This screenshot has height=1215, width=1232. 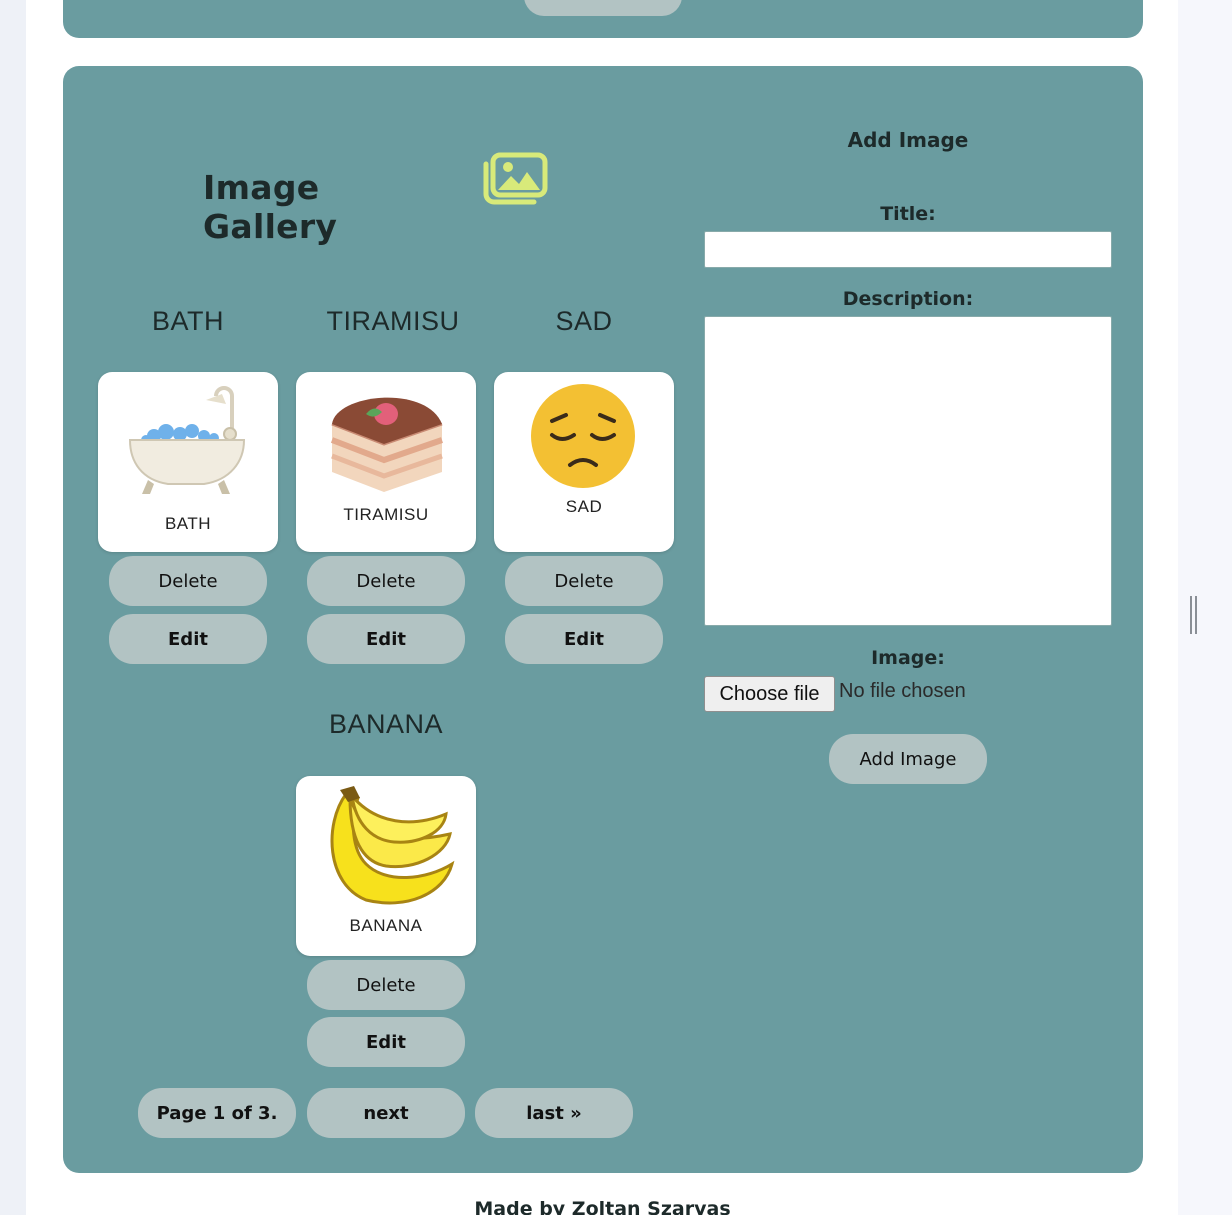 What do you see at coordinates (217, 1113) in the screenshot?
I see `page-info-button: Page 1 of 3.` at bounding box center [217, 1113].